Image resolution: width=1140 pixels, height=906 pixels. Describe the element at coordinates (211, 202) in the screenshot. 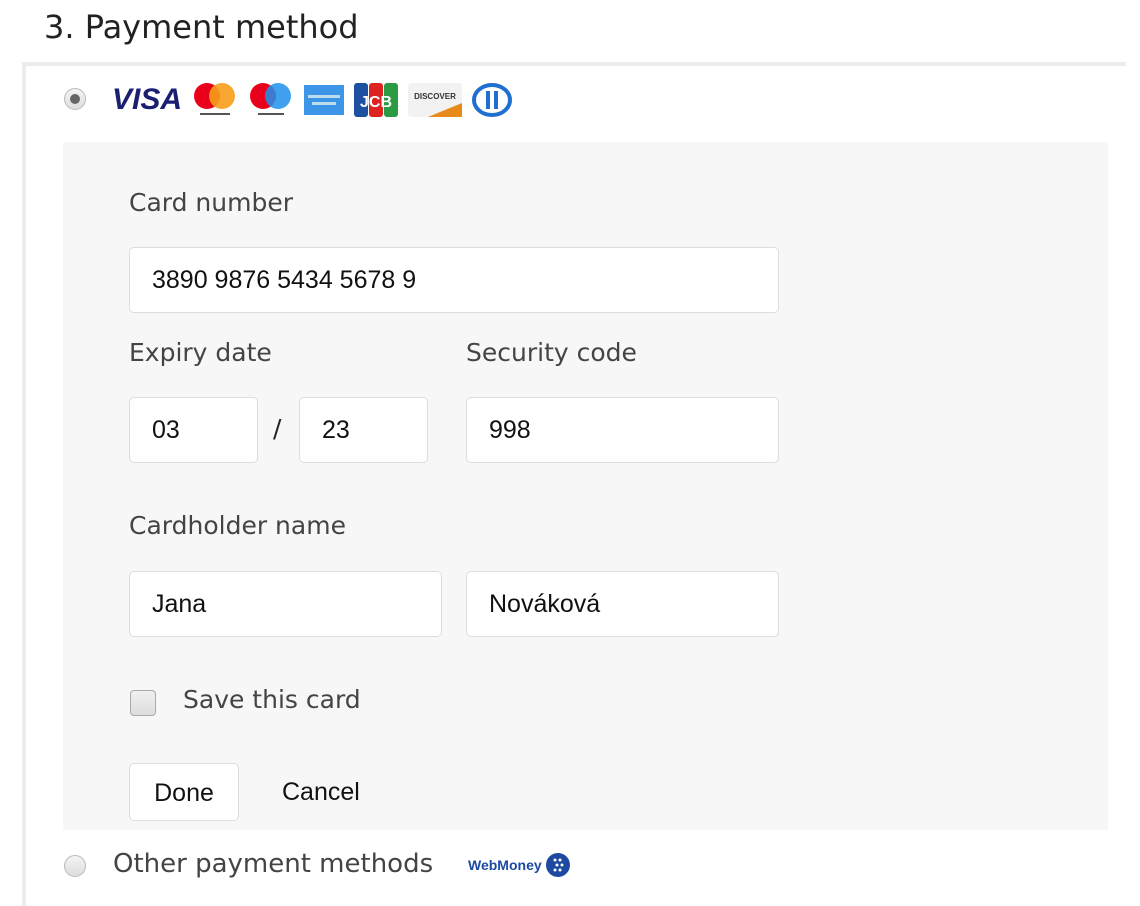

I see `card-number-label: Card number` at that location.